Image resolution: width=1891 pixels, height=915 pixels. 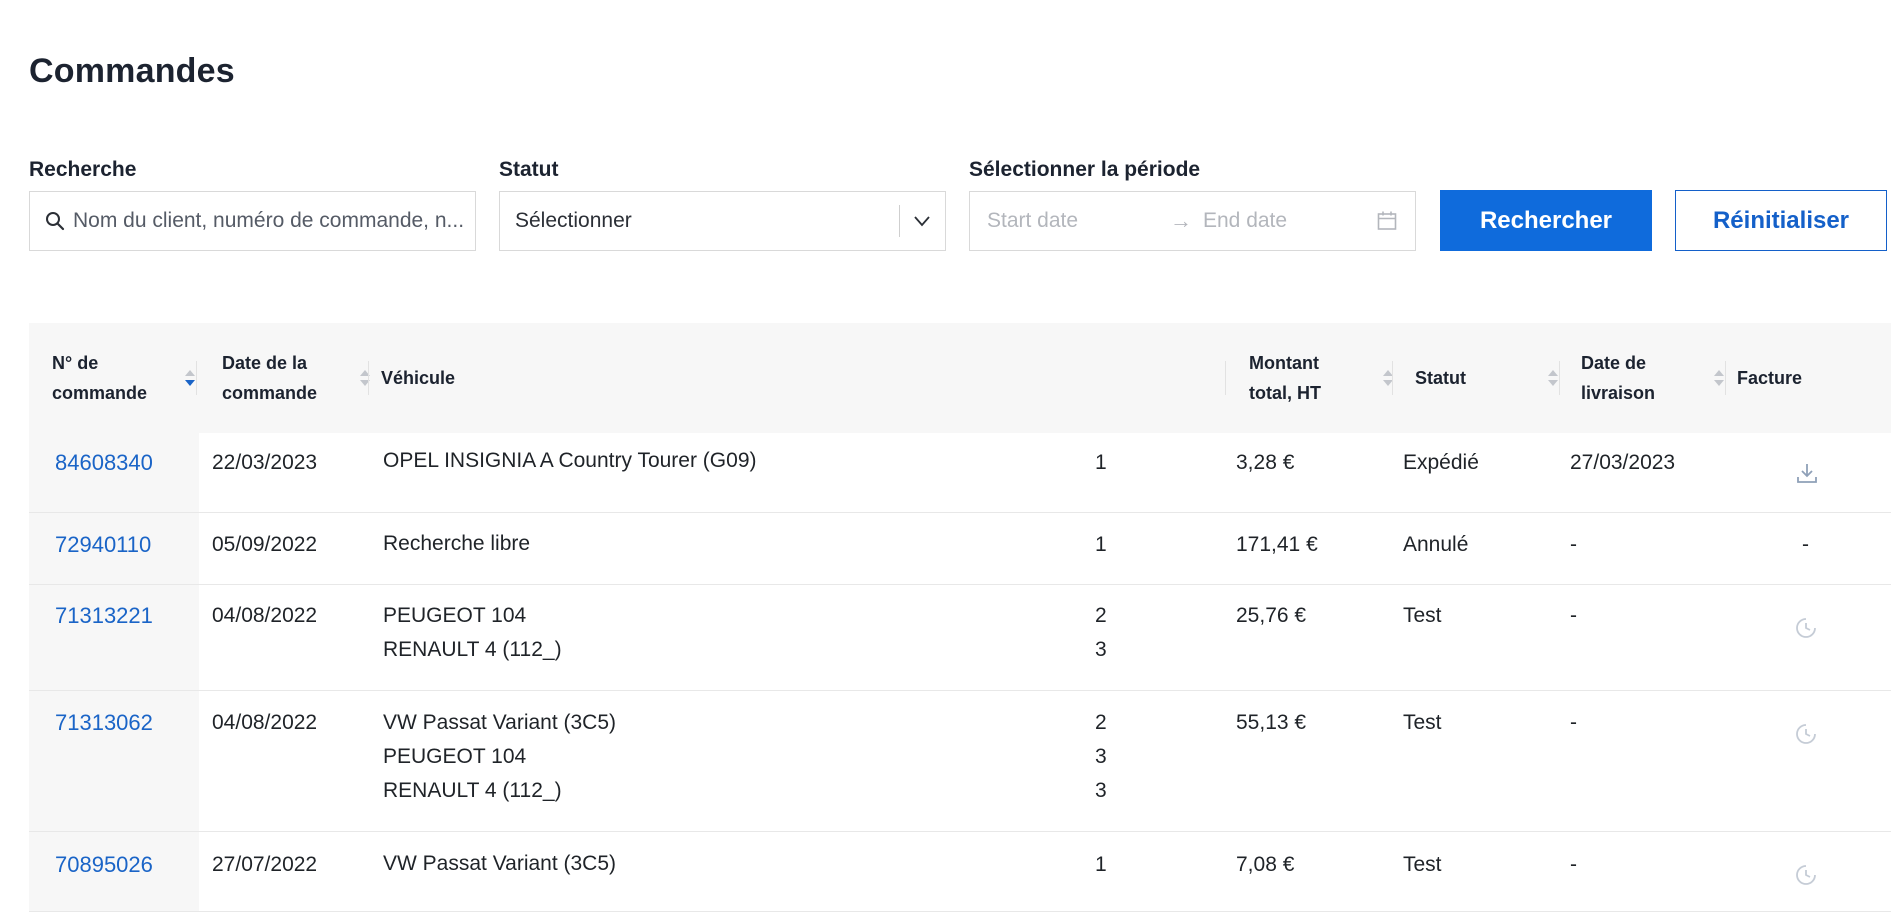 What do you see at coordinates (270, 221) in the screenshot?
I see `search-input` at bounding box center [270, 221].